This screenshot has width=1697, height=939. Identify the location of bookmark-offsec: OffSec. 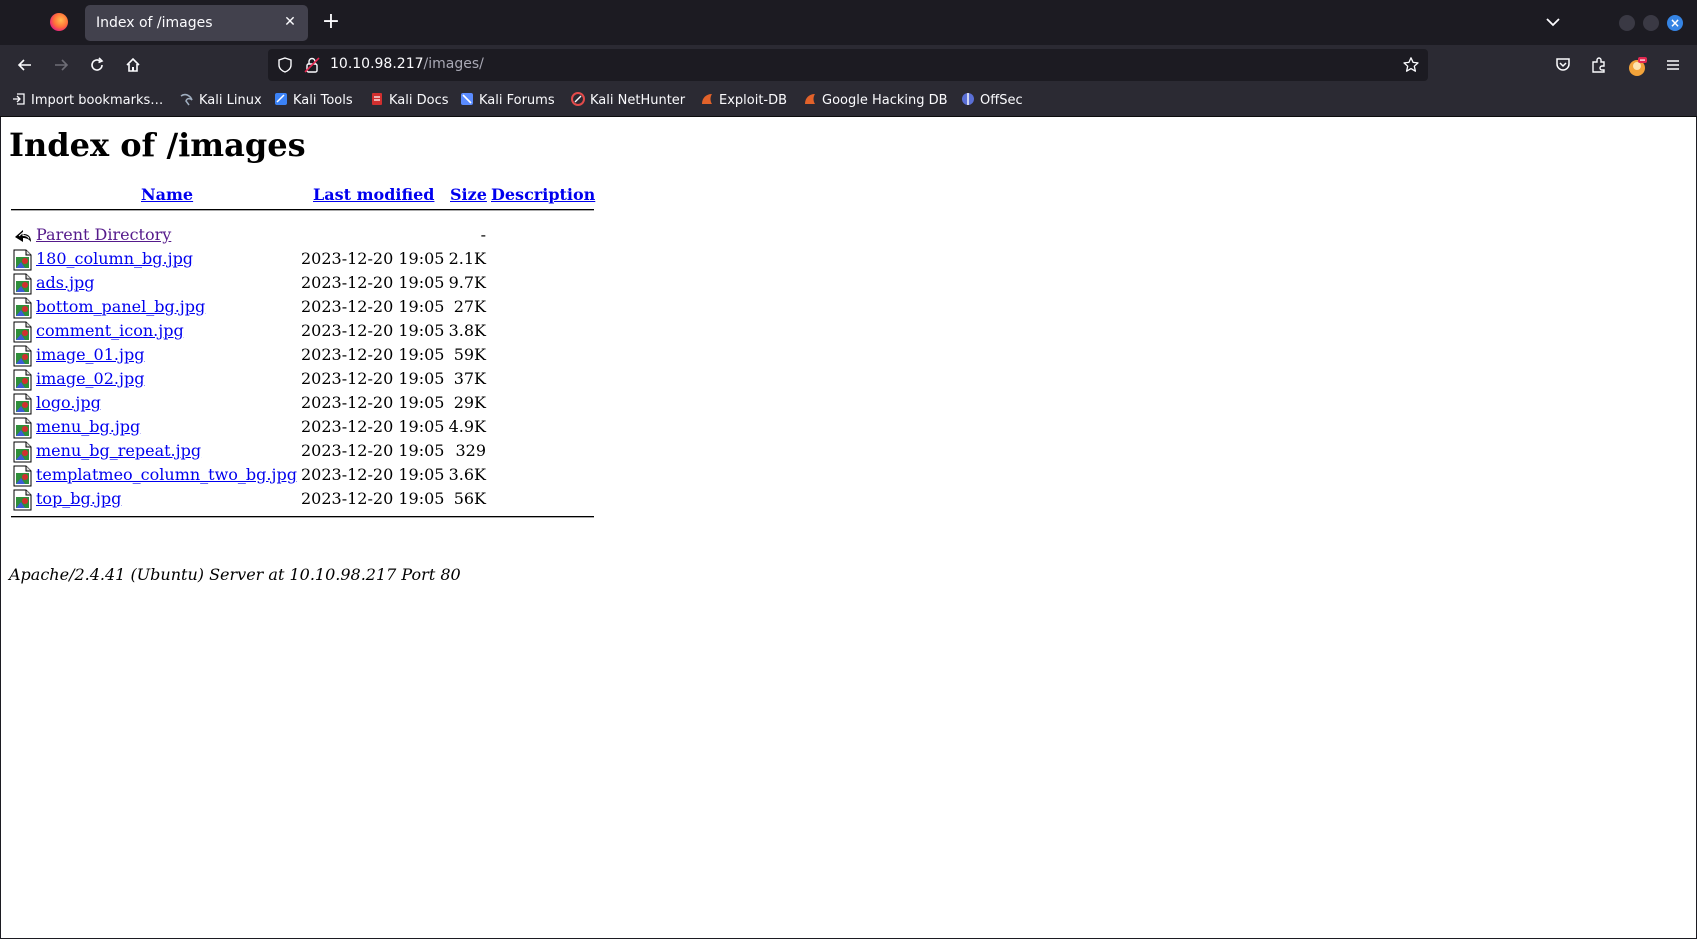
(992, 101).